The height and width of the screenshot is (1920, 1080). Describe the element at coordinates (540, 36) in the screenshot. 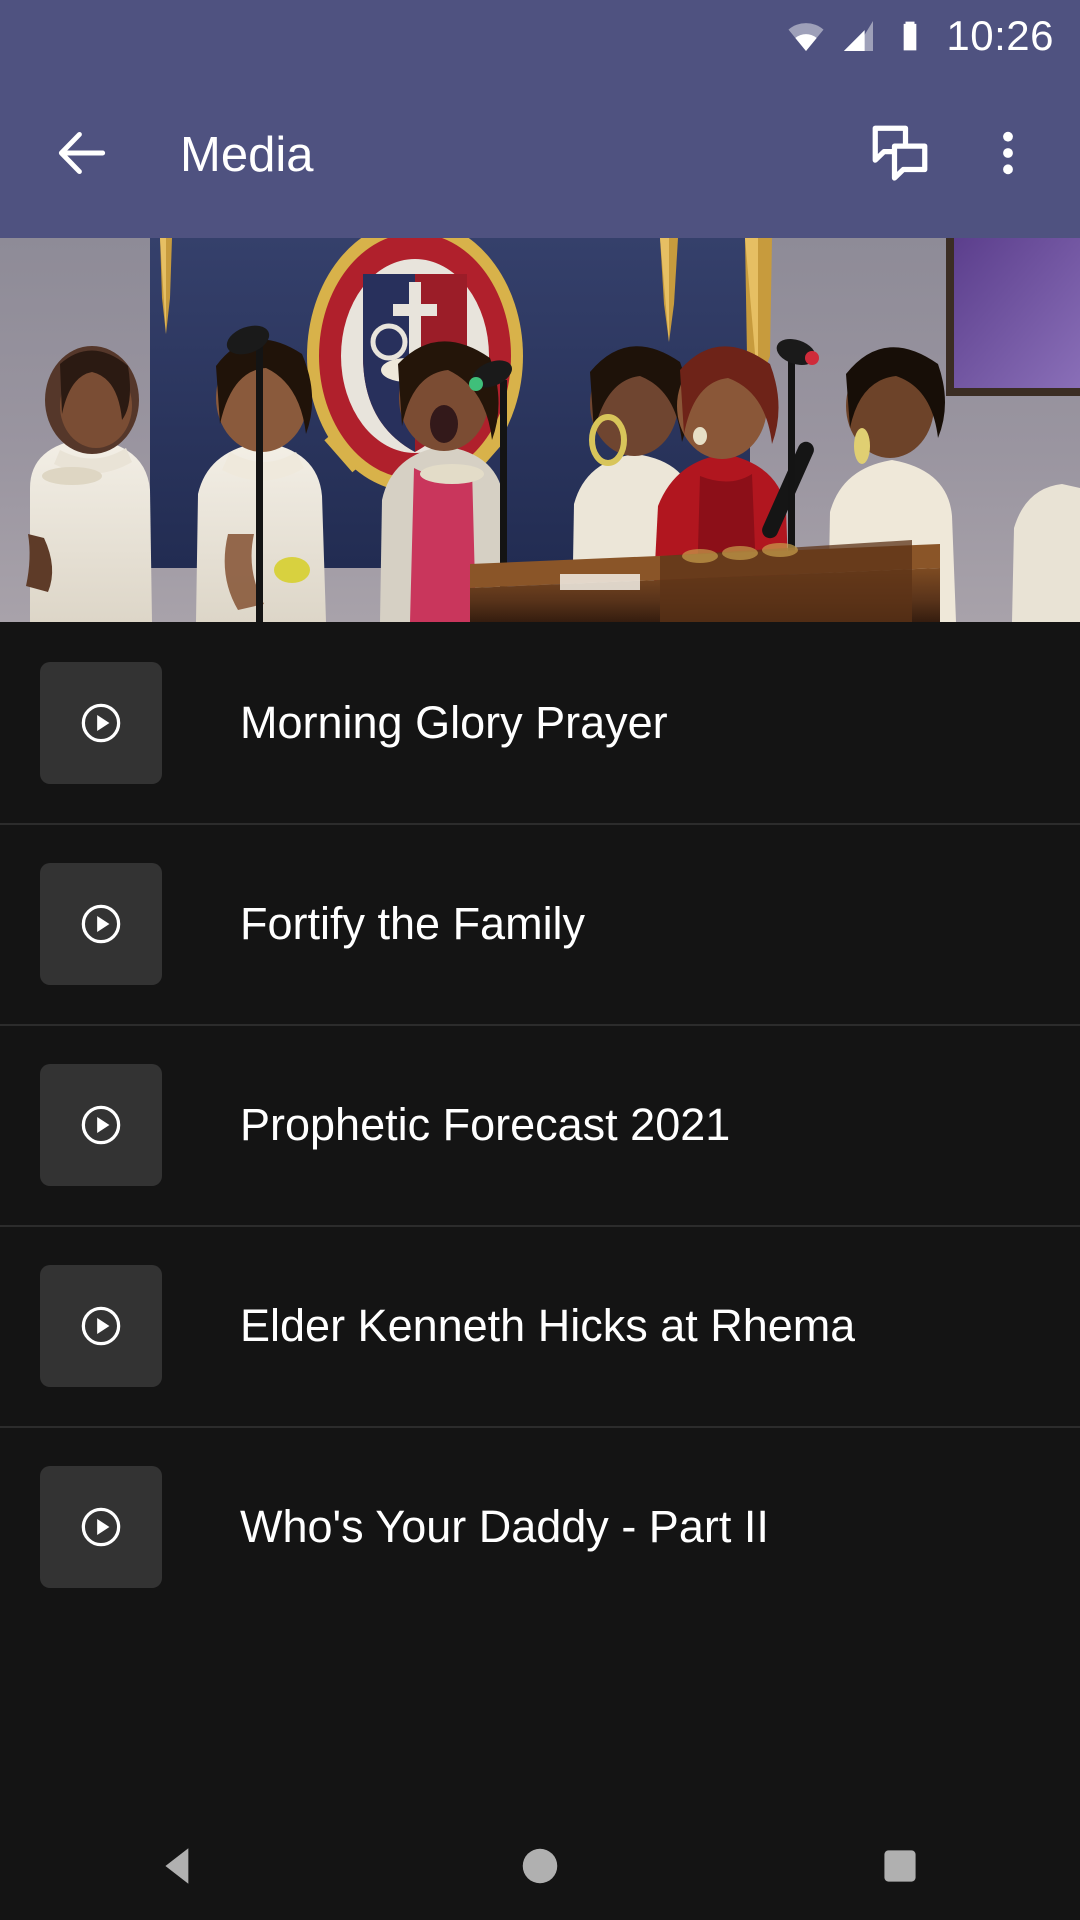

I see `status-bar: 10:26` at that location.